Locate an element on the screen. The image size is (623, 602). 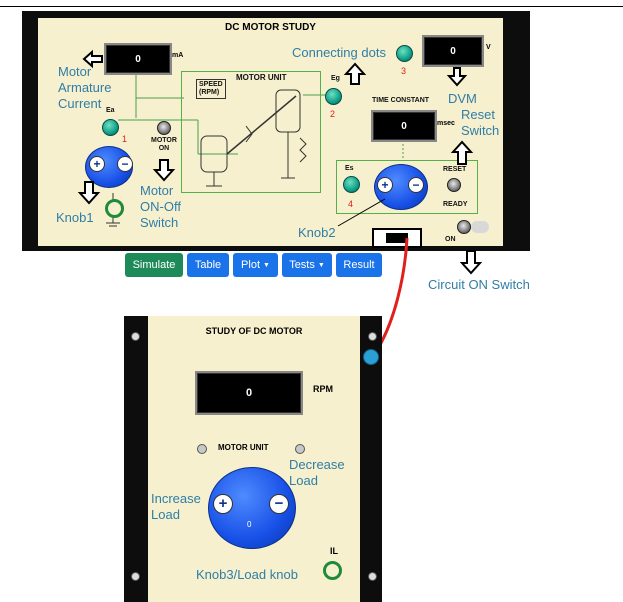
result-button: Result is located at coordinates (359, 265).